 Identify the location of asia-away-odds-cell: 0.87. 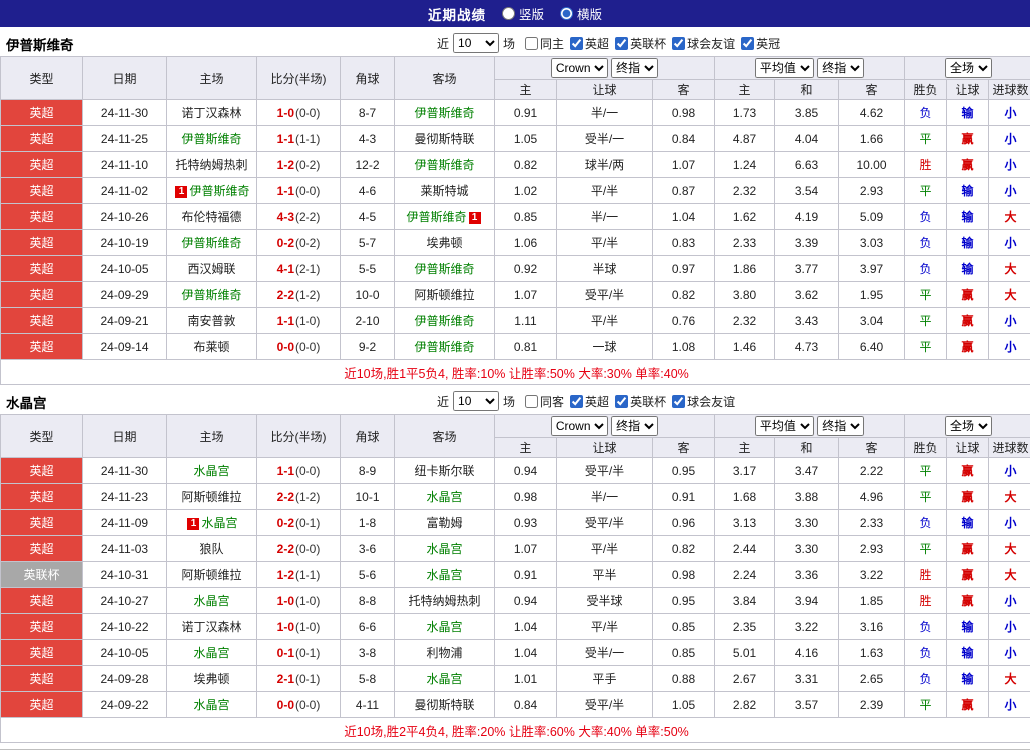
(684, 191).